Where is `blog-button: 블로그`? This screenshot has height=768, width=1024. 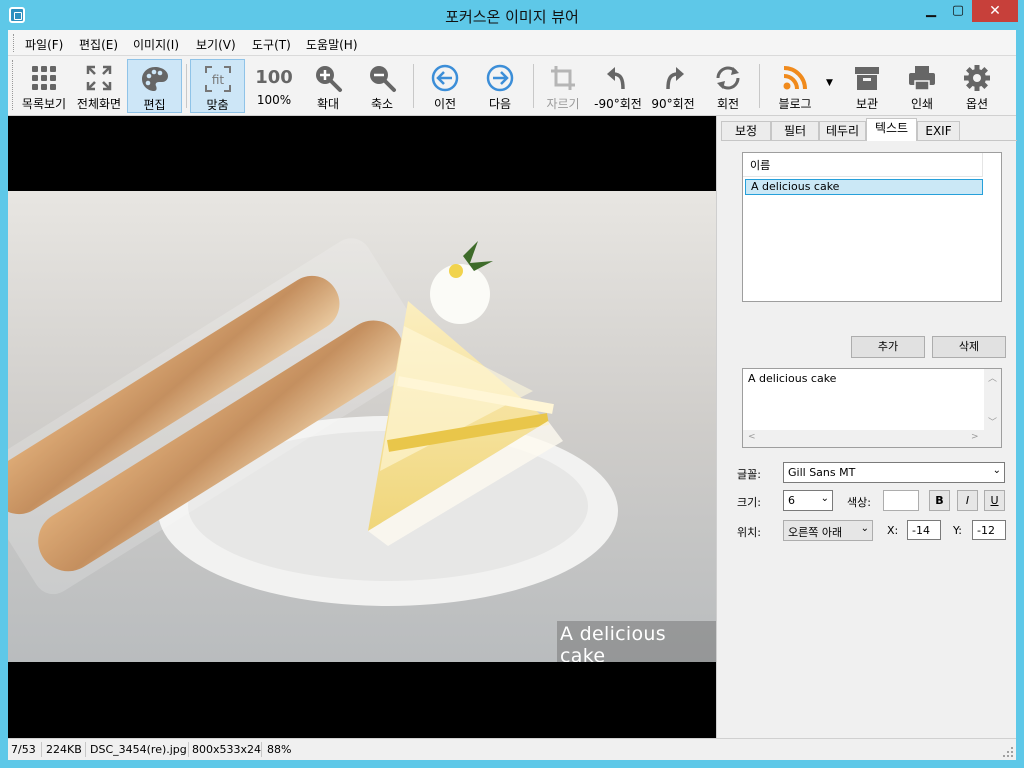 blog-button: 블로그 is located at coordinates (795, 86).